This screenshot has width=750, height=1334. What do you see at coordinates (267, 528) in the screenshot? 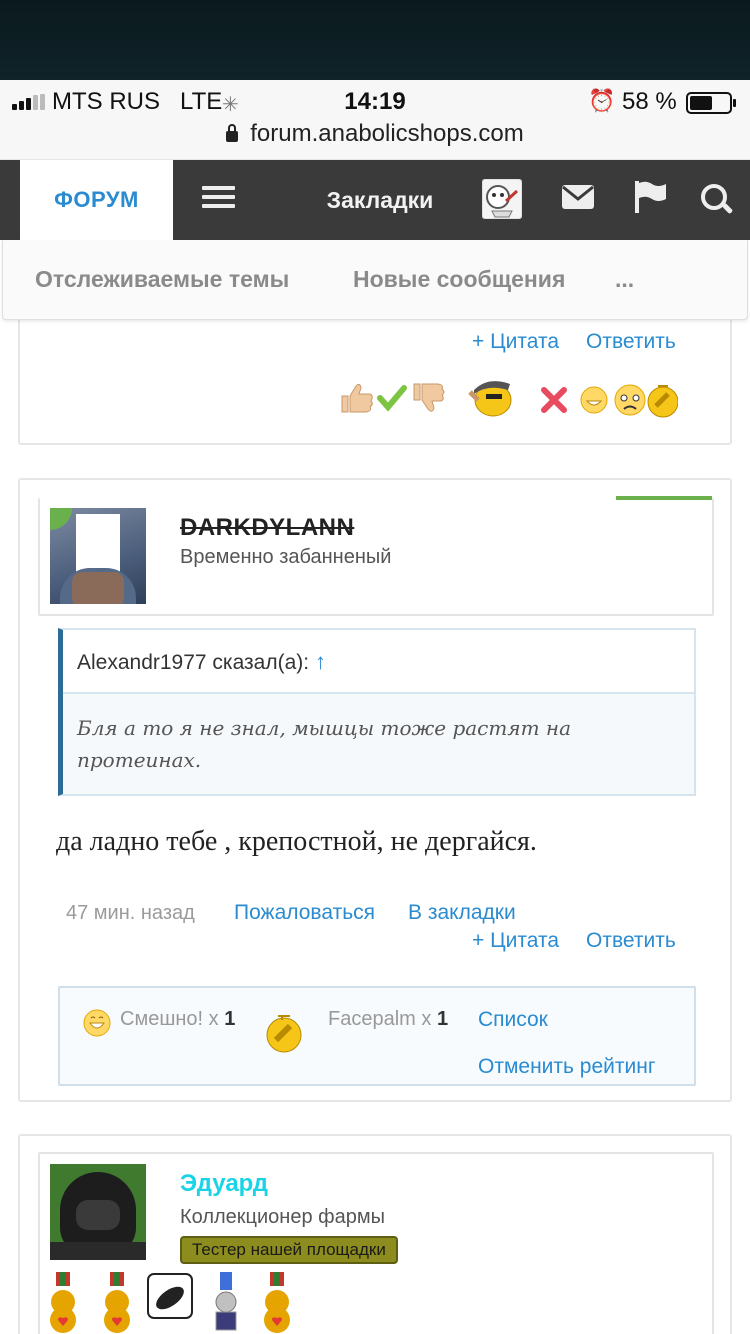
I see `username: DARKDYLANN` at bounding box center [267, 528].